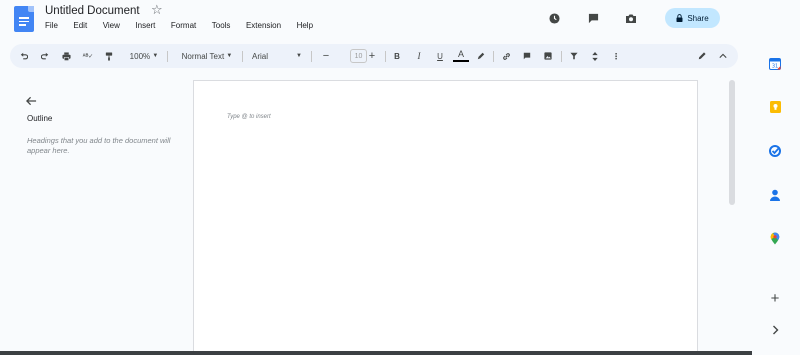  What do you see at coordinates (66, 56) in the screenshot?
I see `print-icon` at bounding box center [66, 56].